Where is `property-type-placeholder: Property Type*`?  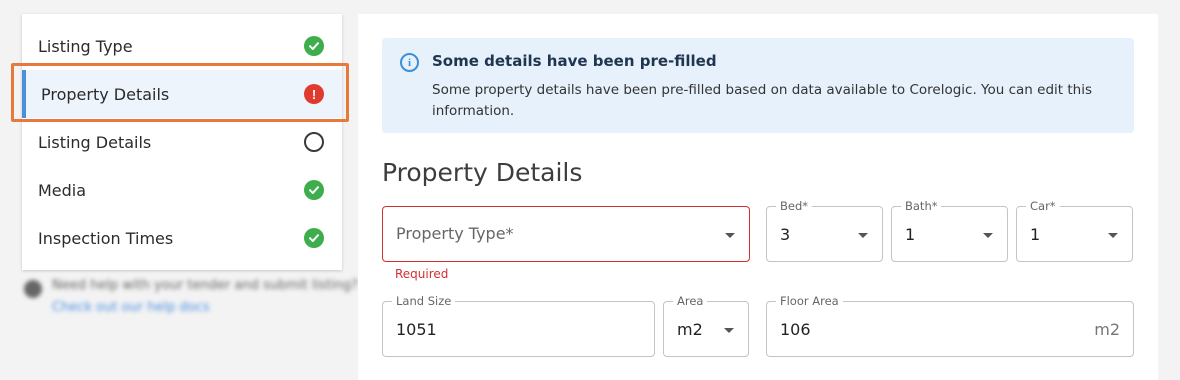
property-type-placeholder: Property Type* is located at coordinates (455, 233).